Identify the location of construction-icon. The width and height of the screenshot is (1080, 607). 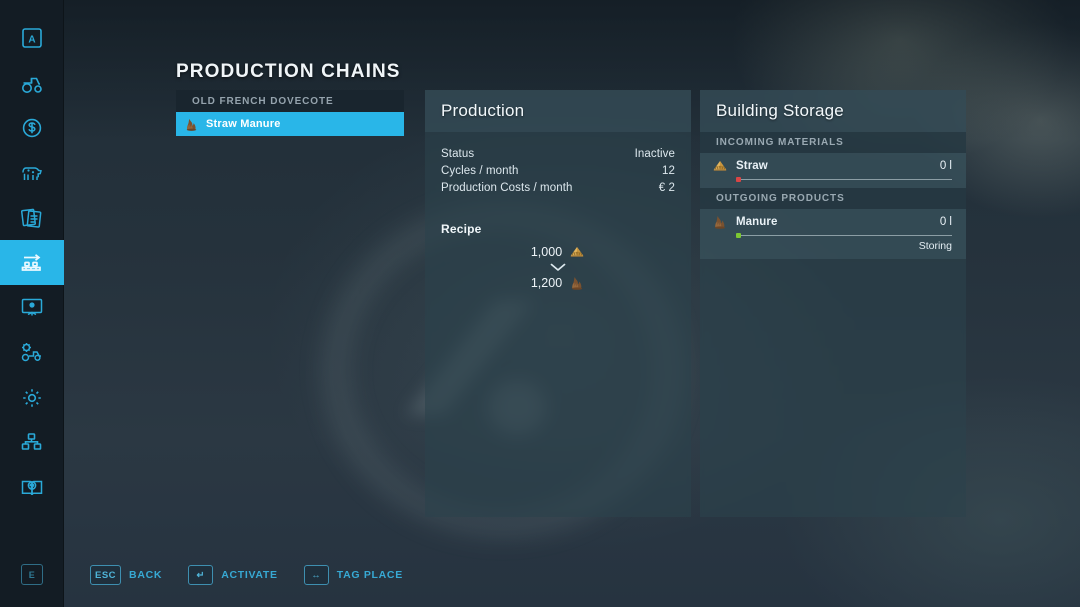
(32, 353).